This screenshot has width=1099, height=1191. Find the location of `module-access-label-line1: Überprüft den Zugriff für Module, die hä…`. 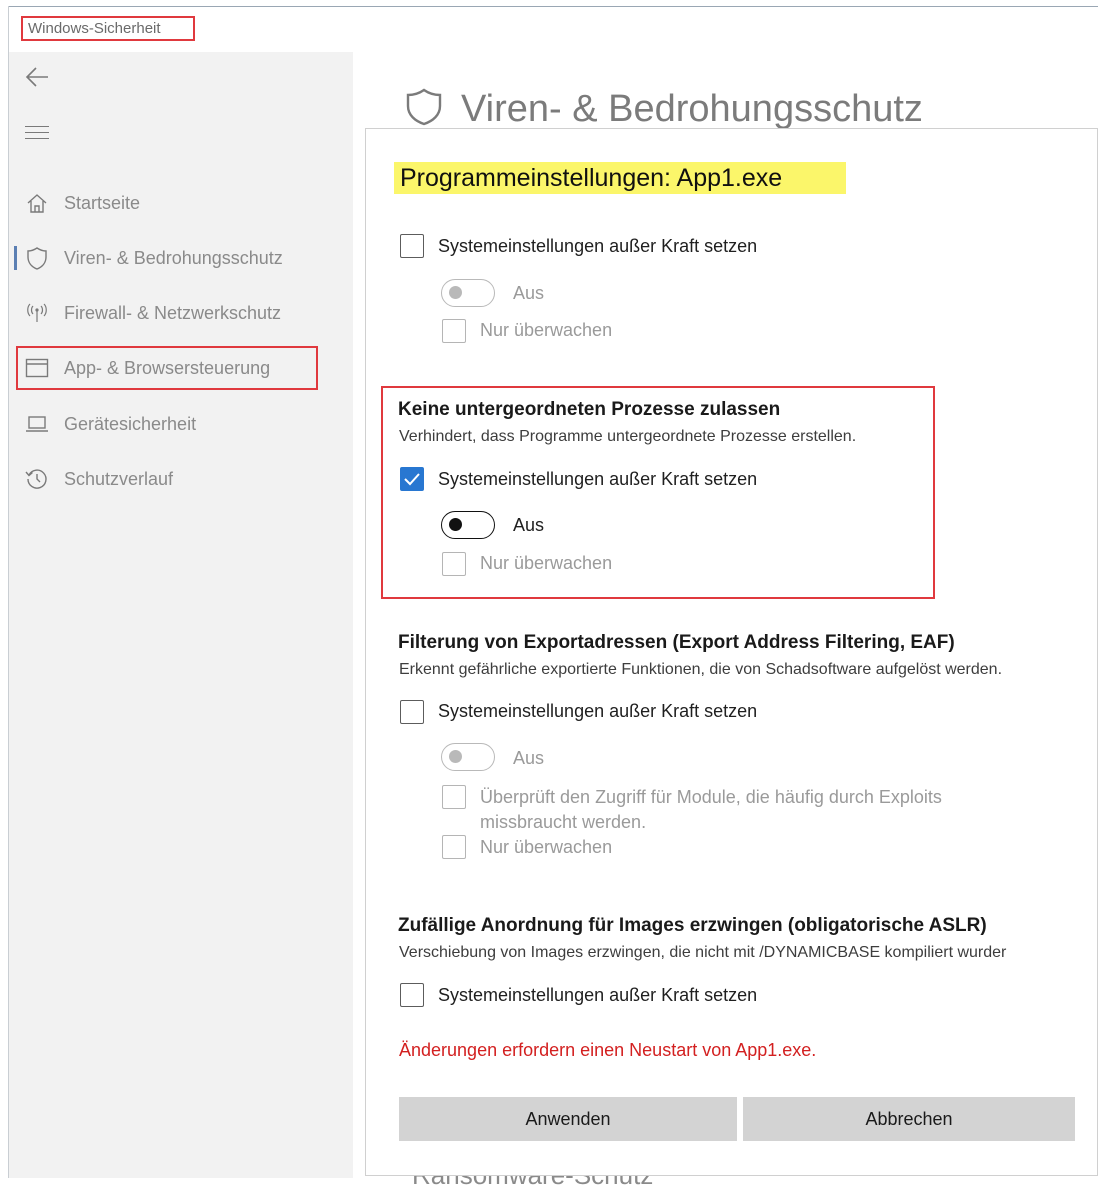

module-access-label-line1: Überprüft den Zugriff für Module, die hä… is located at coordinates (711, 797).